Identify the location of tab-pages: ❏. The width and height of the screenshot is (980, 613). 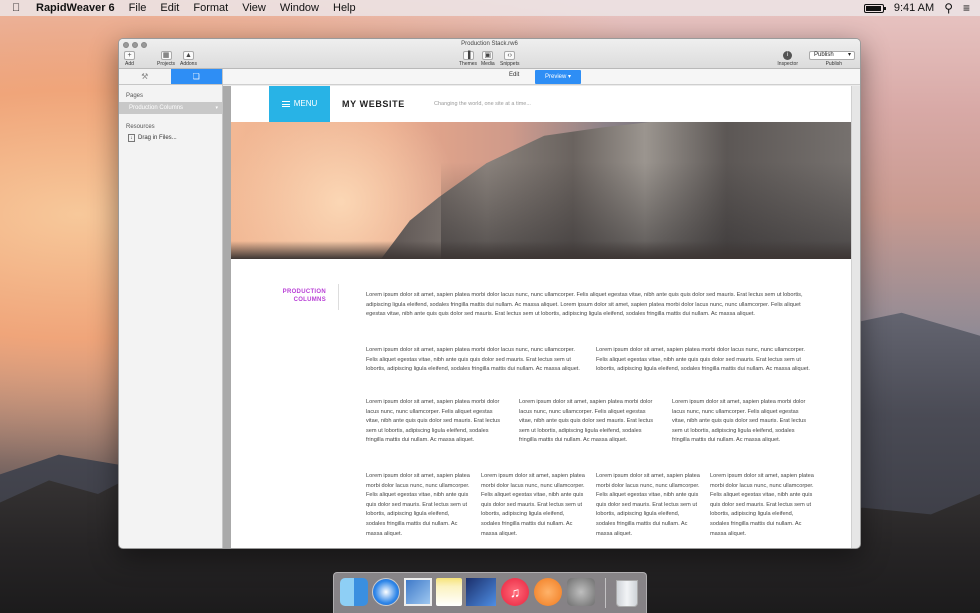
(196, 76).